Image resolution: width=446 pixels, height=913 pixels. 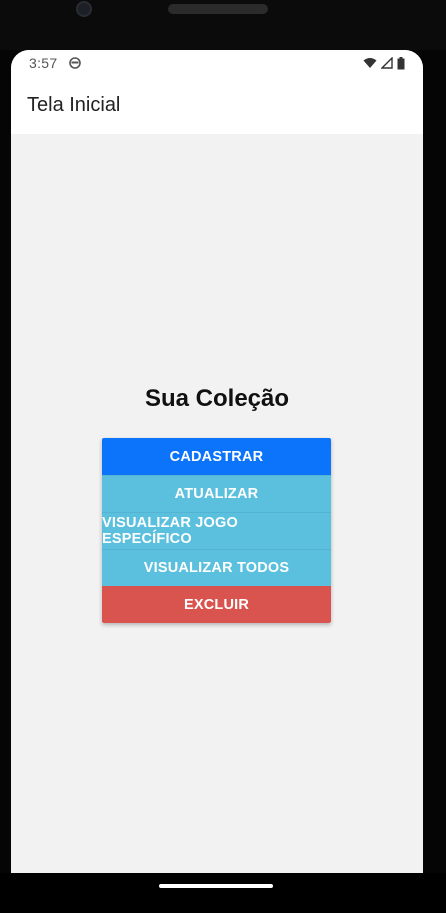 What do you see at coordinates (223, 25) in the screenshot?
I see `device-bezel-top` at bounding box center [223, 25].